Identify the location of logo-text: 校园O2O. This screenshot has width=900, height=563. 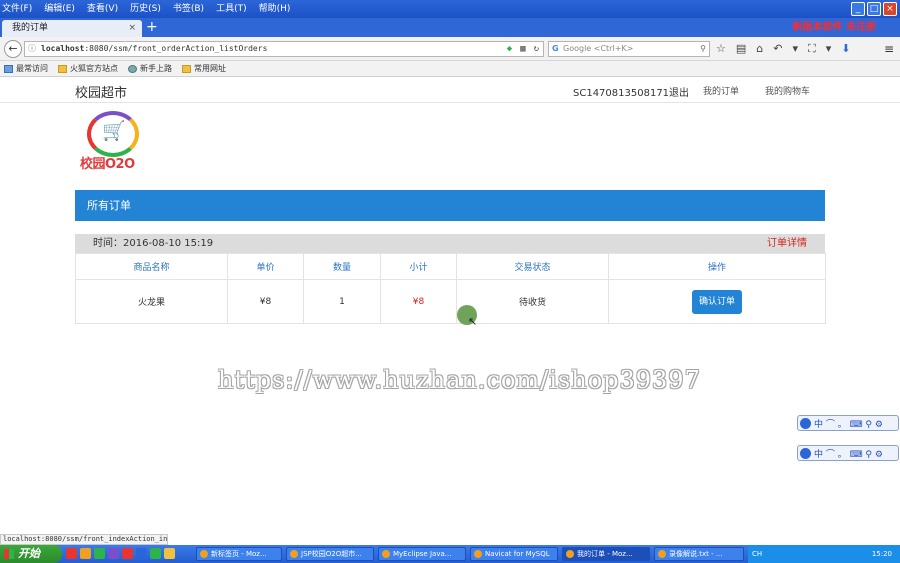
(107, 164).